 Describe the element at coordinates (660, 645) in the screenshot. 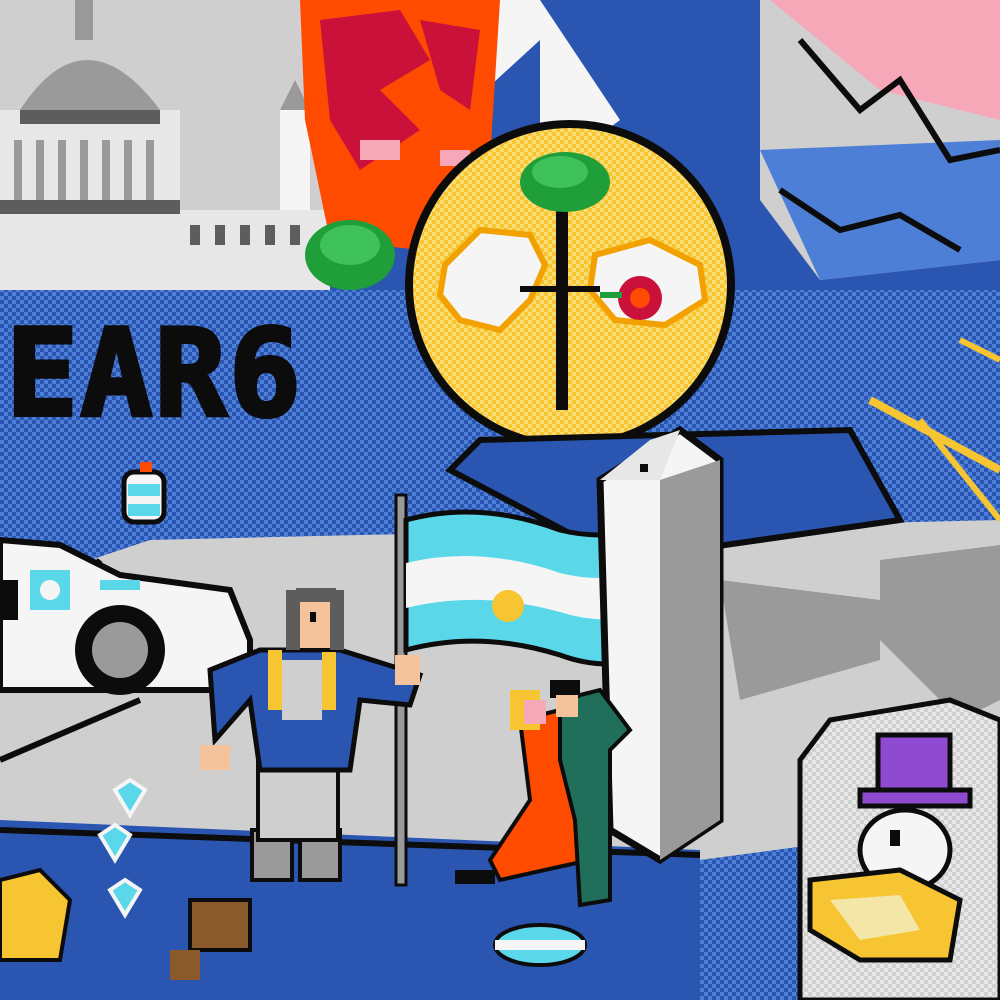

I see `obelisk-icon` at that location.